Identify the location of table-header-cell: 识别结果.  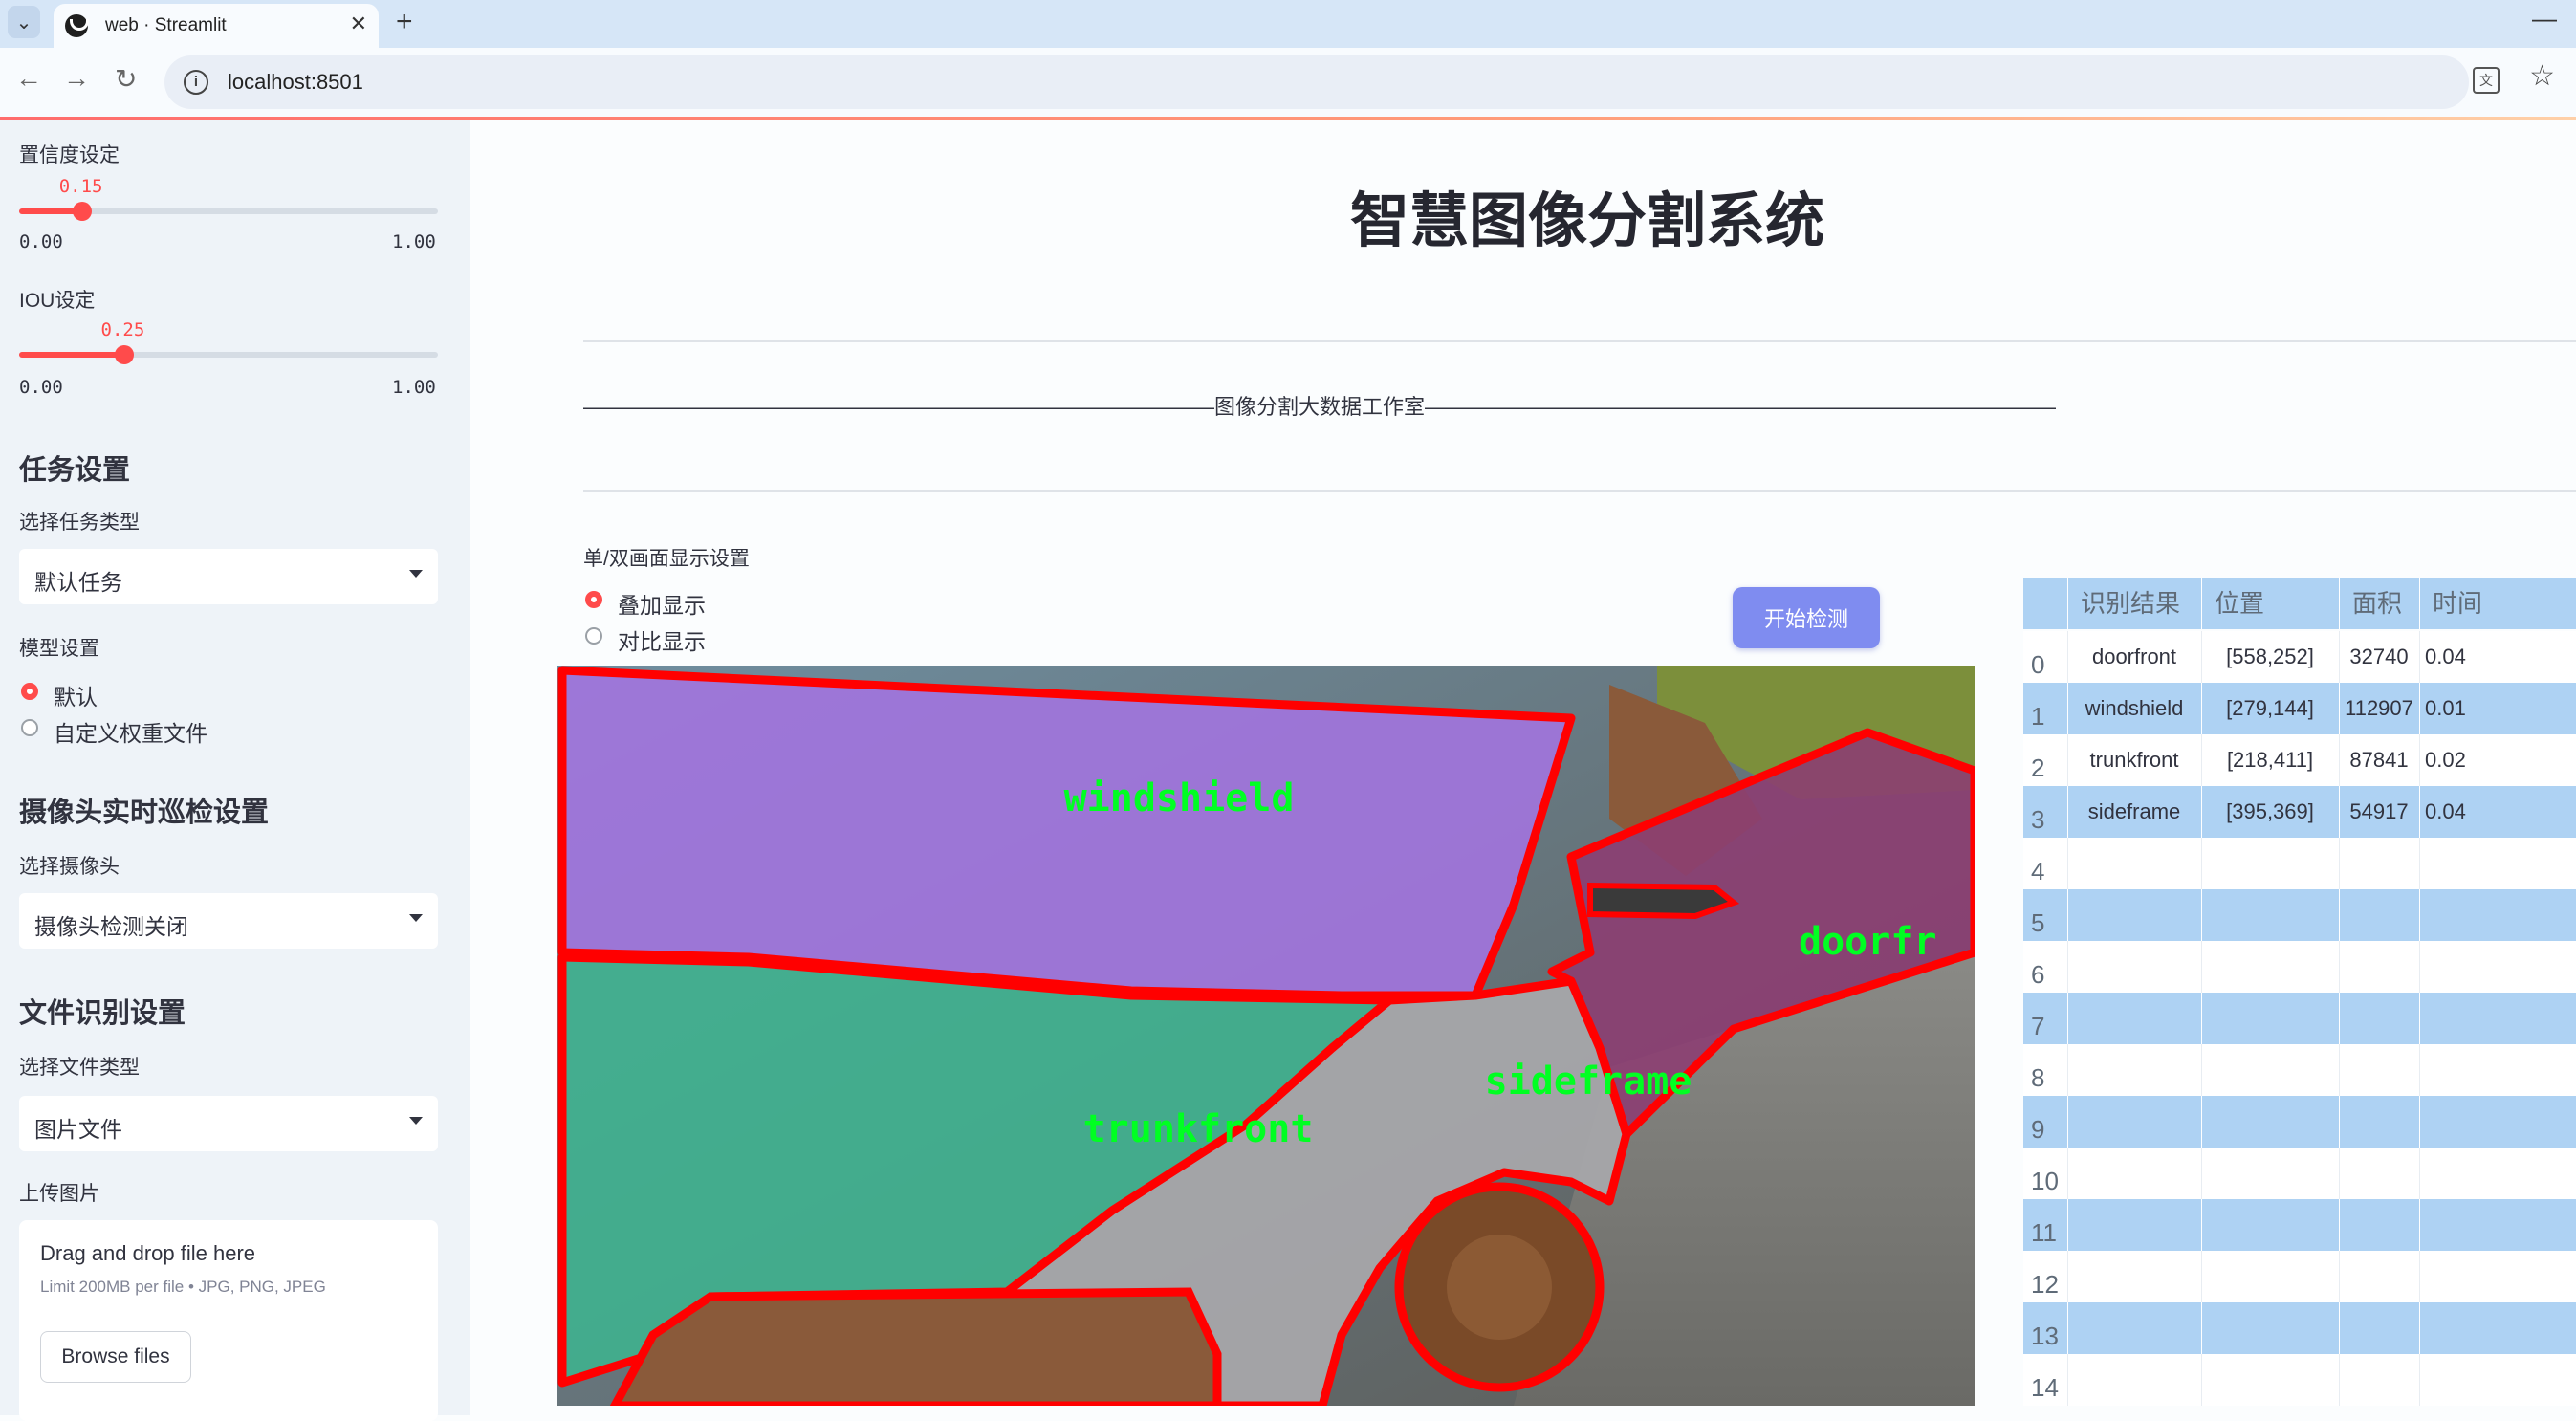
(2141, 603).